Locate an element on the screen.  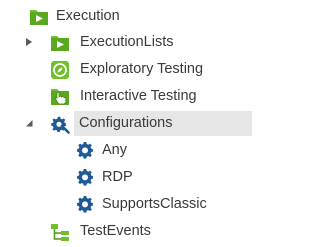
tree-item-label: Exploratory Testing is located at coordinates (142, 69).